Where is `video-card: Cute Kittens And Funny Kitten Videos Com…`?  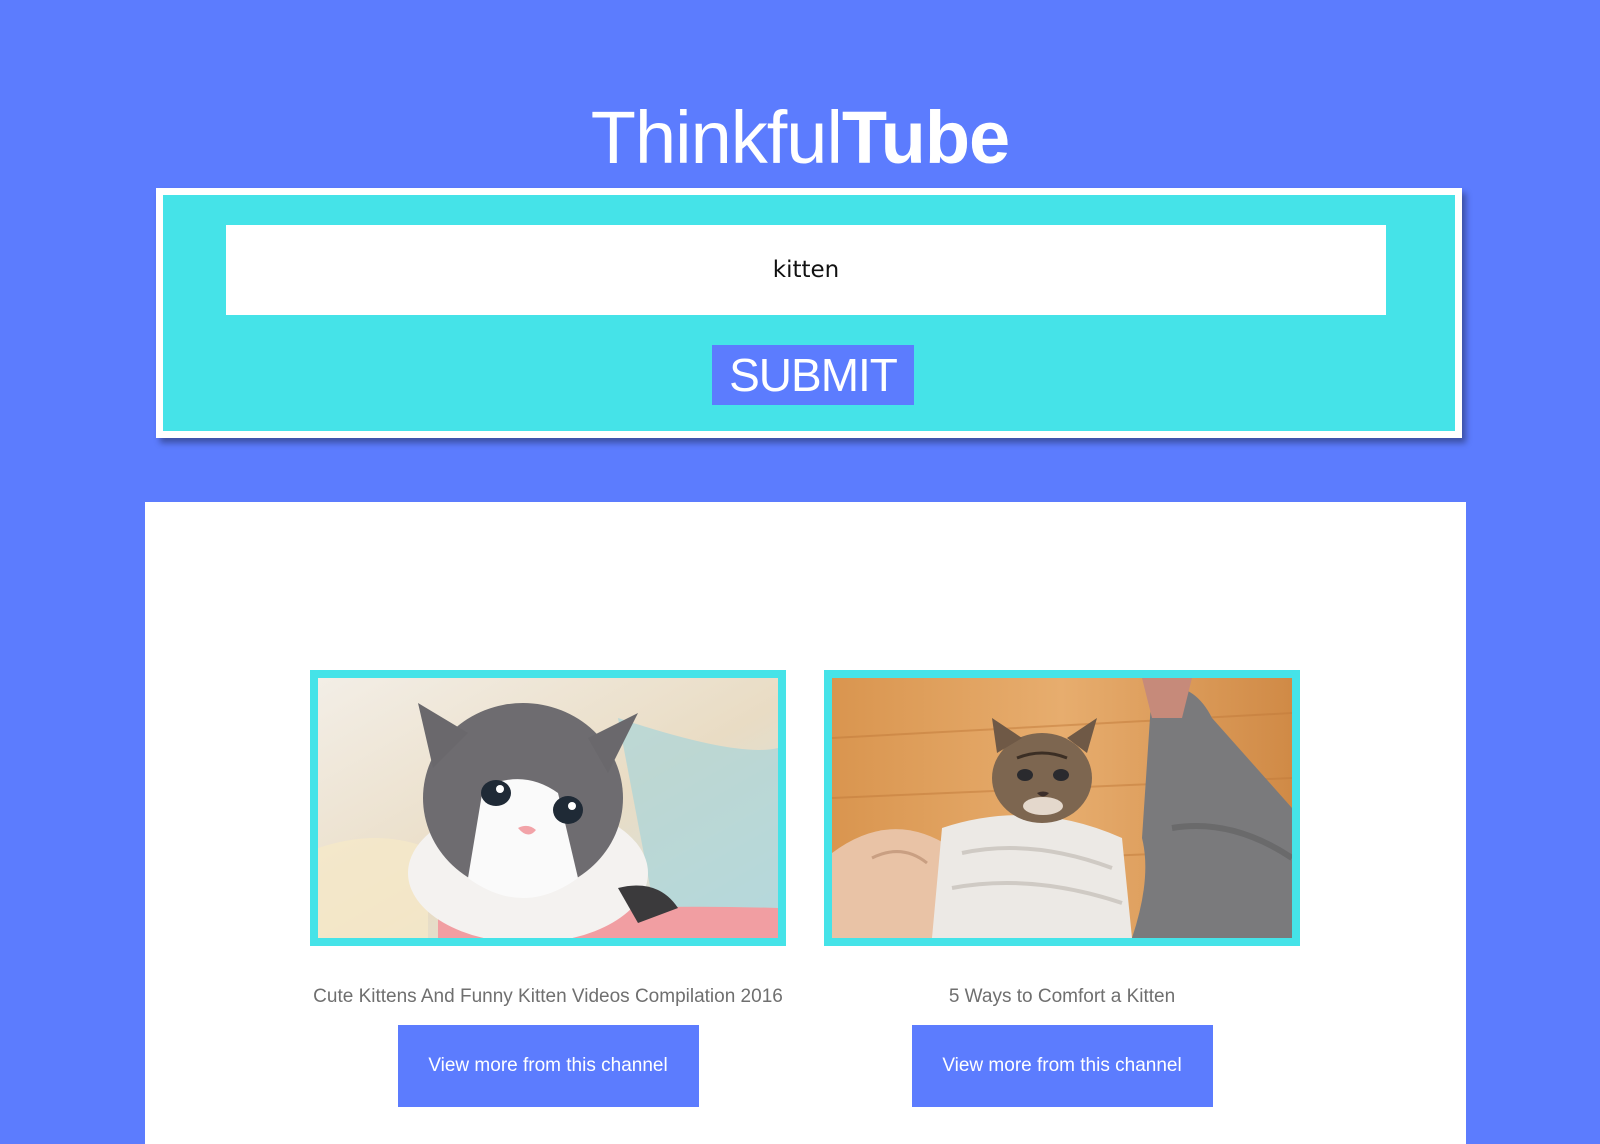 video-card: Cute Kittens And Funny Kitten Videos Com… is located at coordinates (548, 888).